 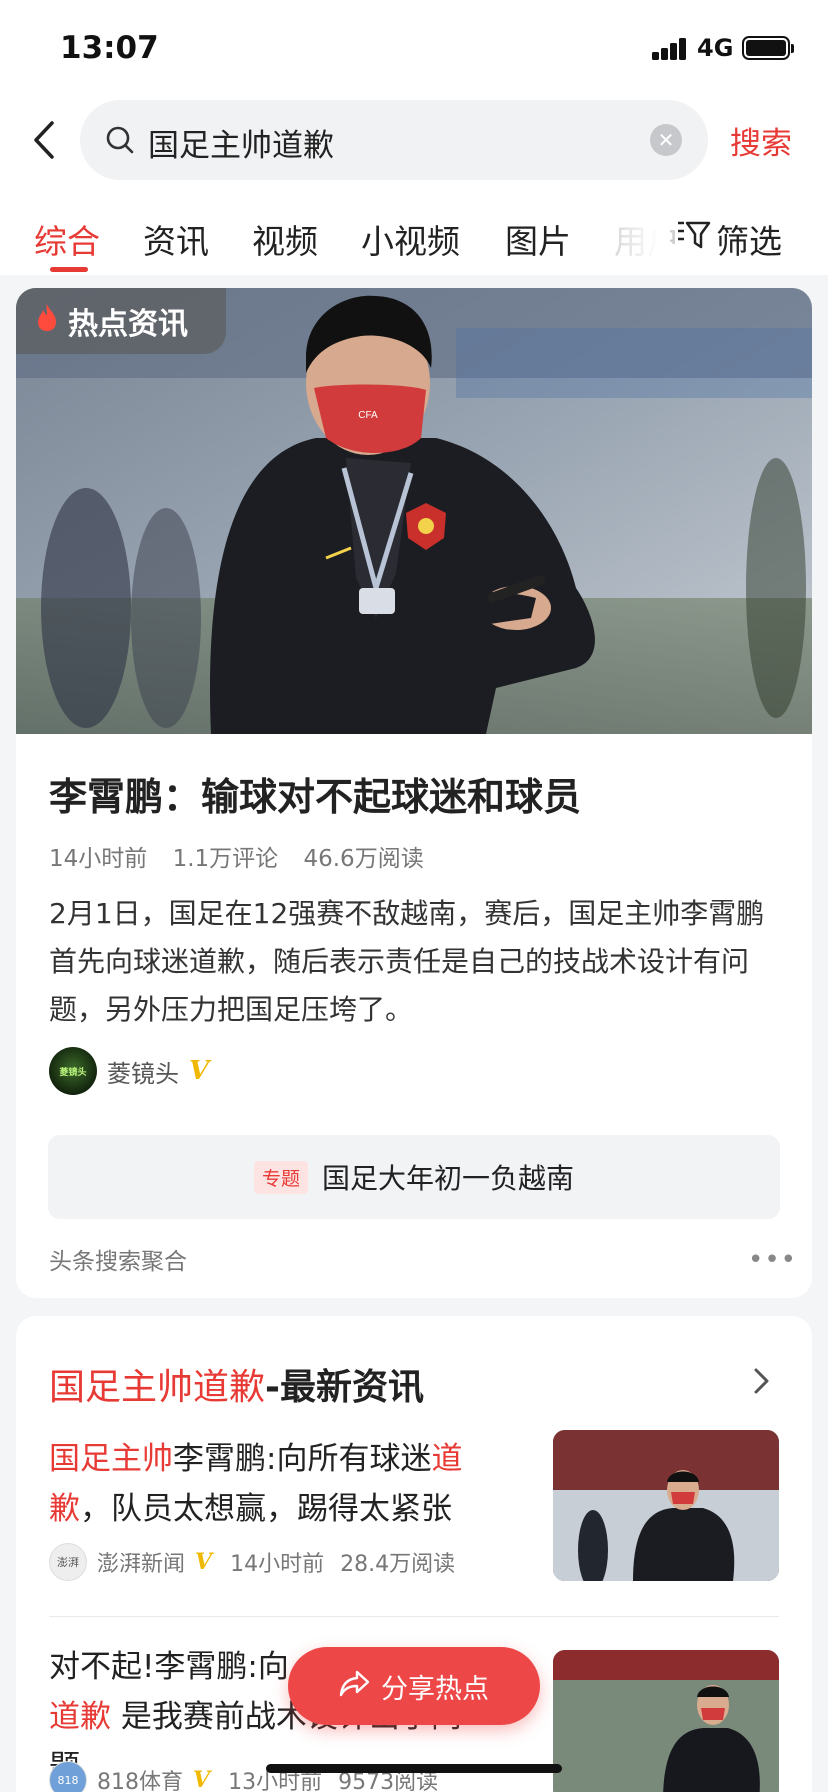 What do you see at coordinates (68, 1562) in the screenshot?
I see `avatar: 澎湃` at bounding box center [68, 1562].